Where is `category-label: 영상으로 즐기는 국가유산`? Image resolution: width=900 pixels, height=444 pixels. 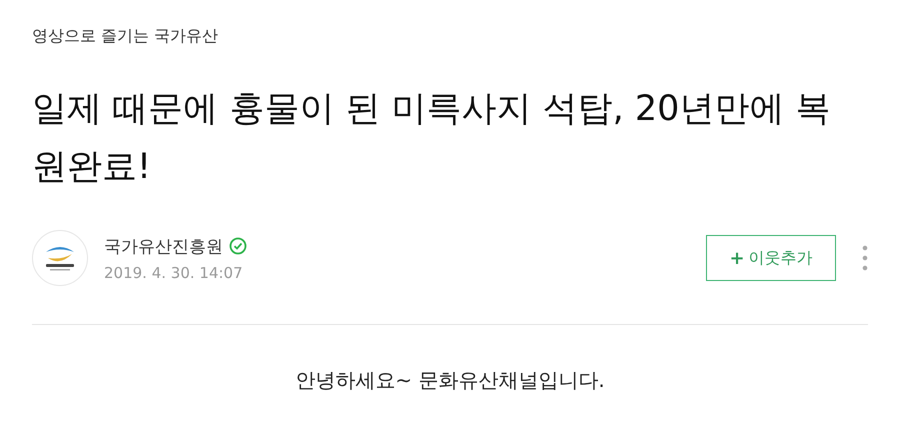
category-label: 영상으로 즐기는 국가유산 is located at coordinates (450, 25).